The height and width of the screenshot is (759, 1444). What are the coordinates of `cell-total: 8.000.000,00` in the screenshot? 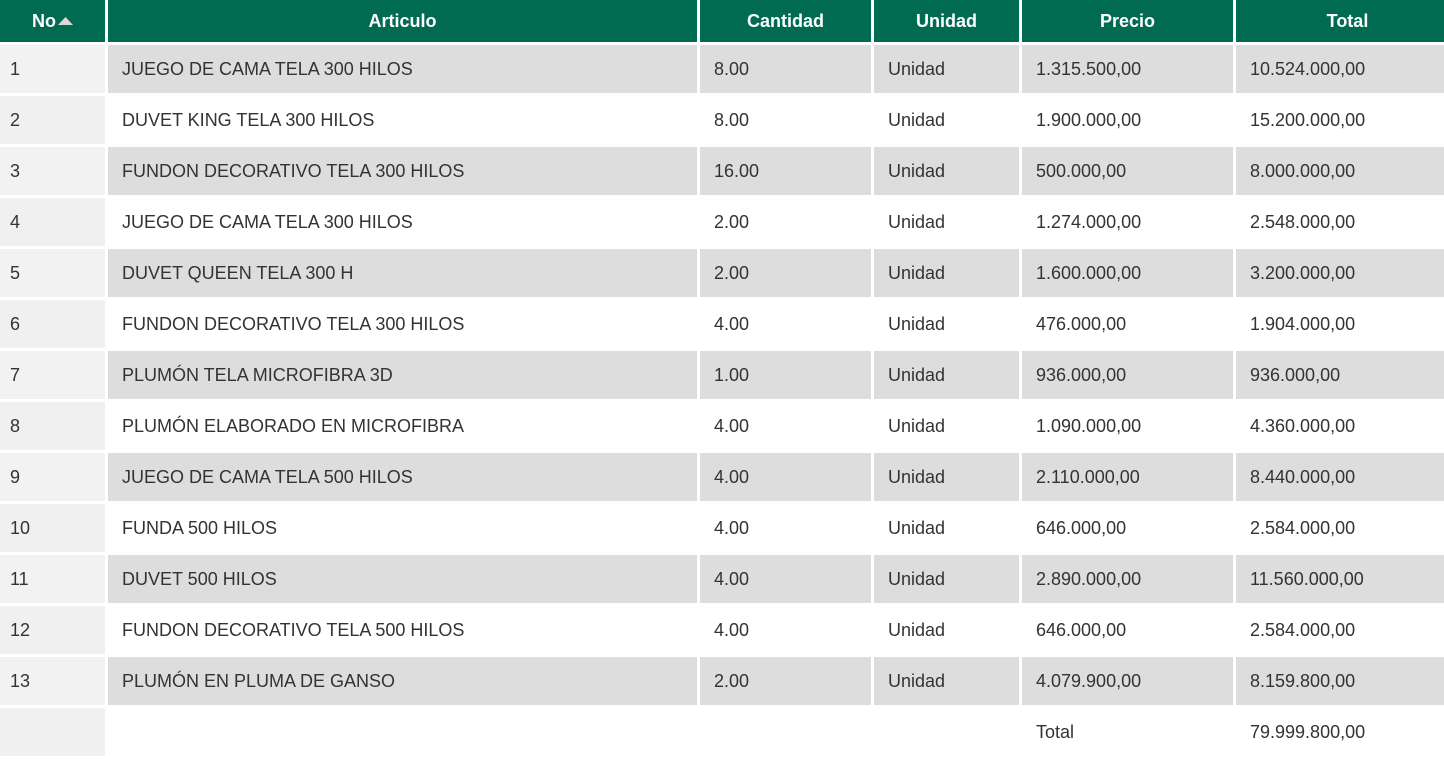 It's located at (1340, 171).